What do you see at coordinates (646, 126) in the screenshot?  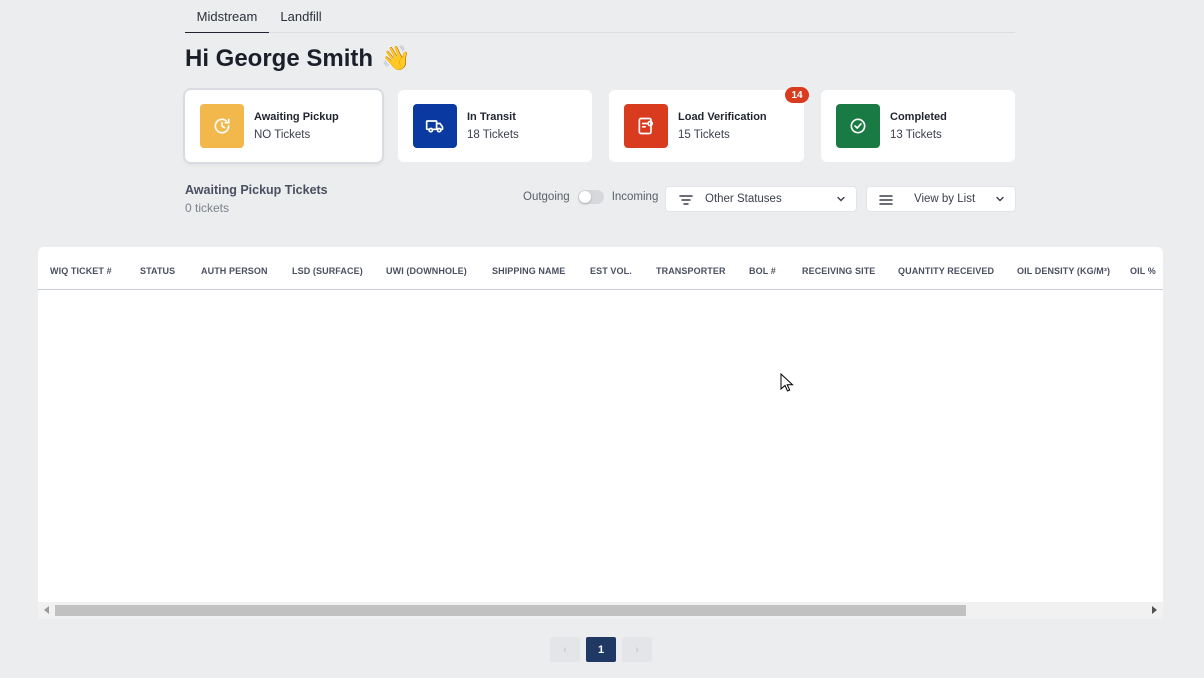 I see `clipboard-check-icon` at bounding box center [646, 126].